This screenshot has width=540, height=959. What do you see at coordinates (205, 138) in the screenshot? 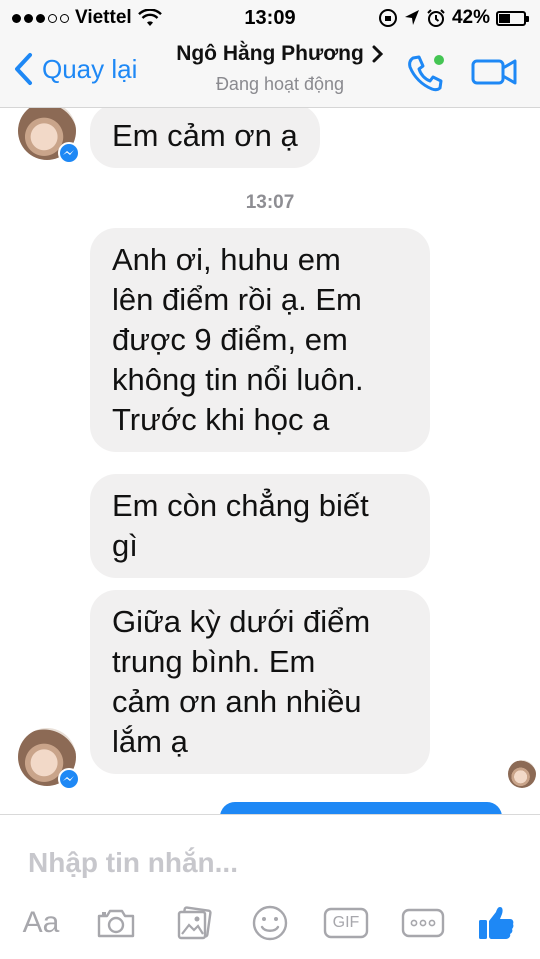
I see `message-bubble: Em cảm ơn ạ` at bounding box center [205, 138].